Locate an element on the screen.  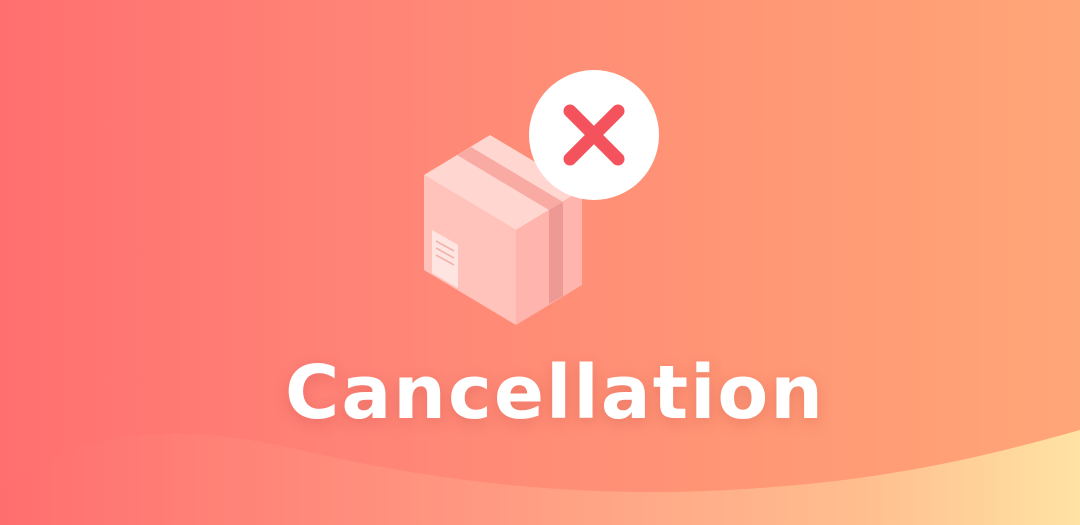
cancel-x-icon is located at coordinates (594, 135).